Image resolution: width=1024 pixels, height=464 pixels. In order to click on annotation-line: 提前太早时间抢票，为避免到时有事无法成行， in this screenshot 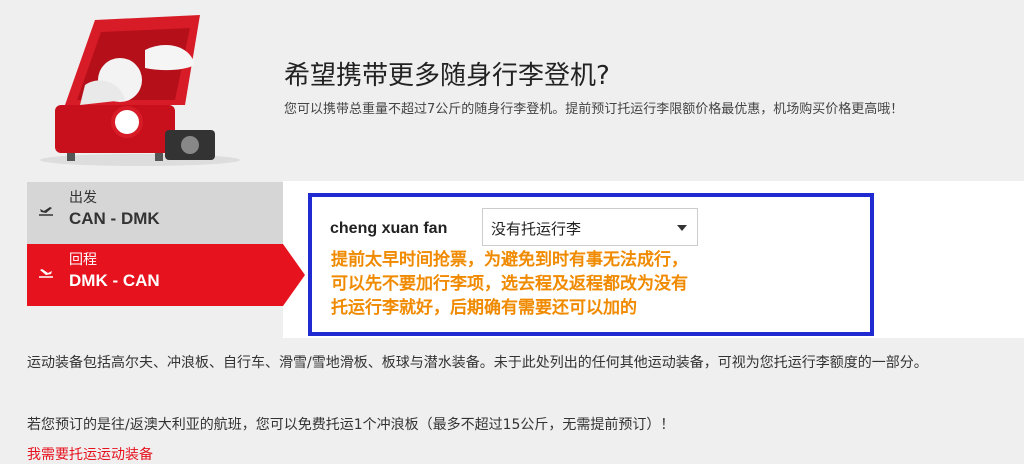, I will do `click(509, 260)`.